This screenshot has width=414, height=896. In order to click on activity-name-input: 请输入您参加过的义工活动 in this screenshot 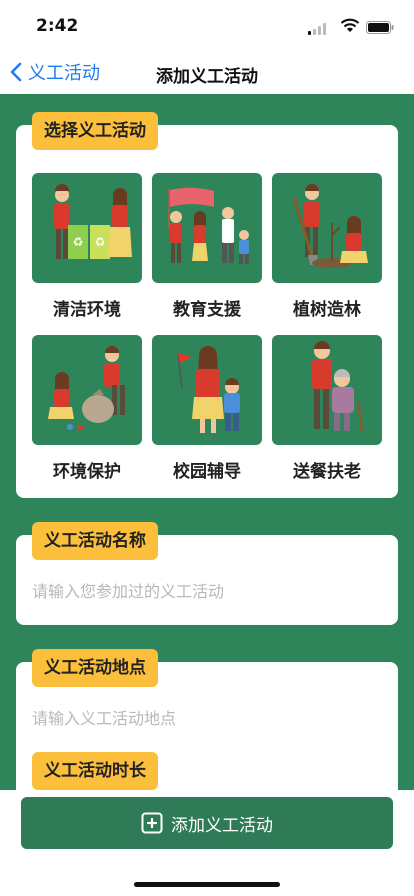, I will do `click(128, 590)`.